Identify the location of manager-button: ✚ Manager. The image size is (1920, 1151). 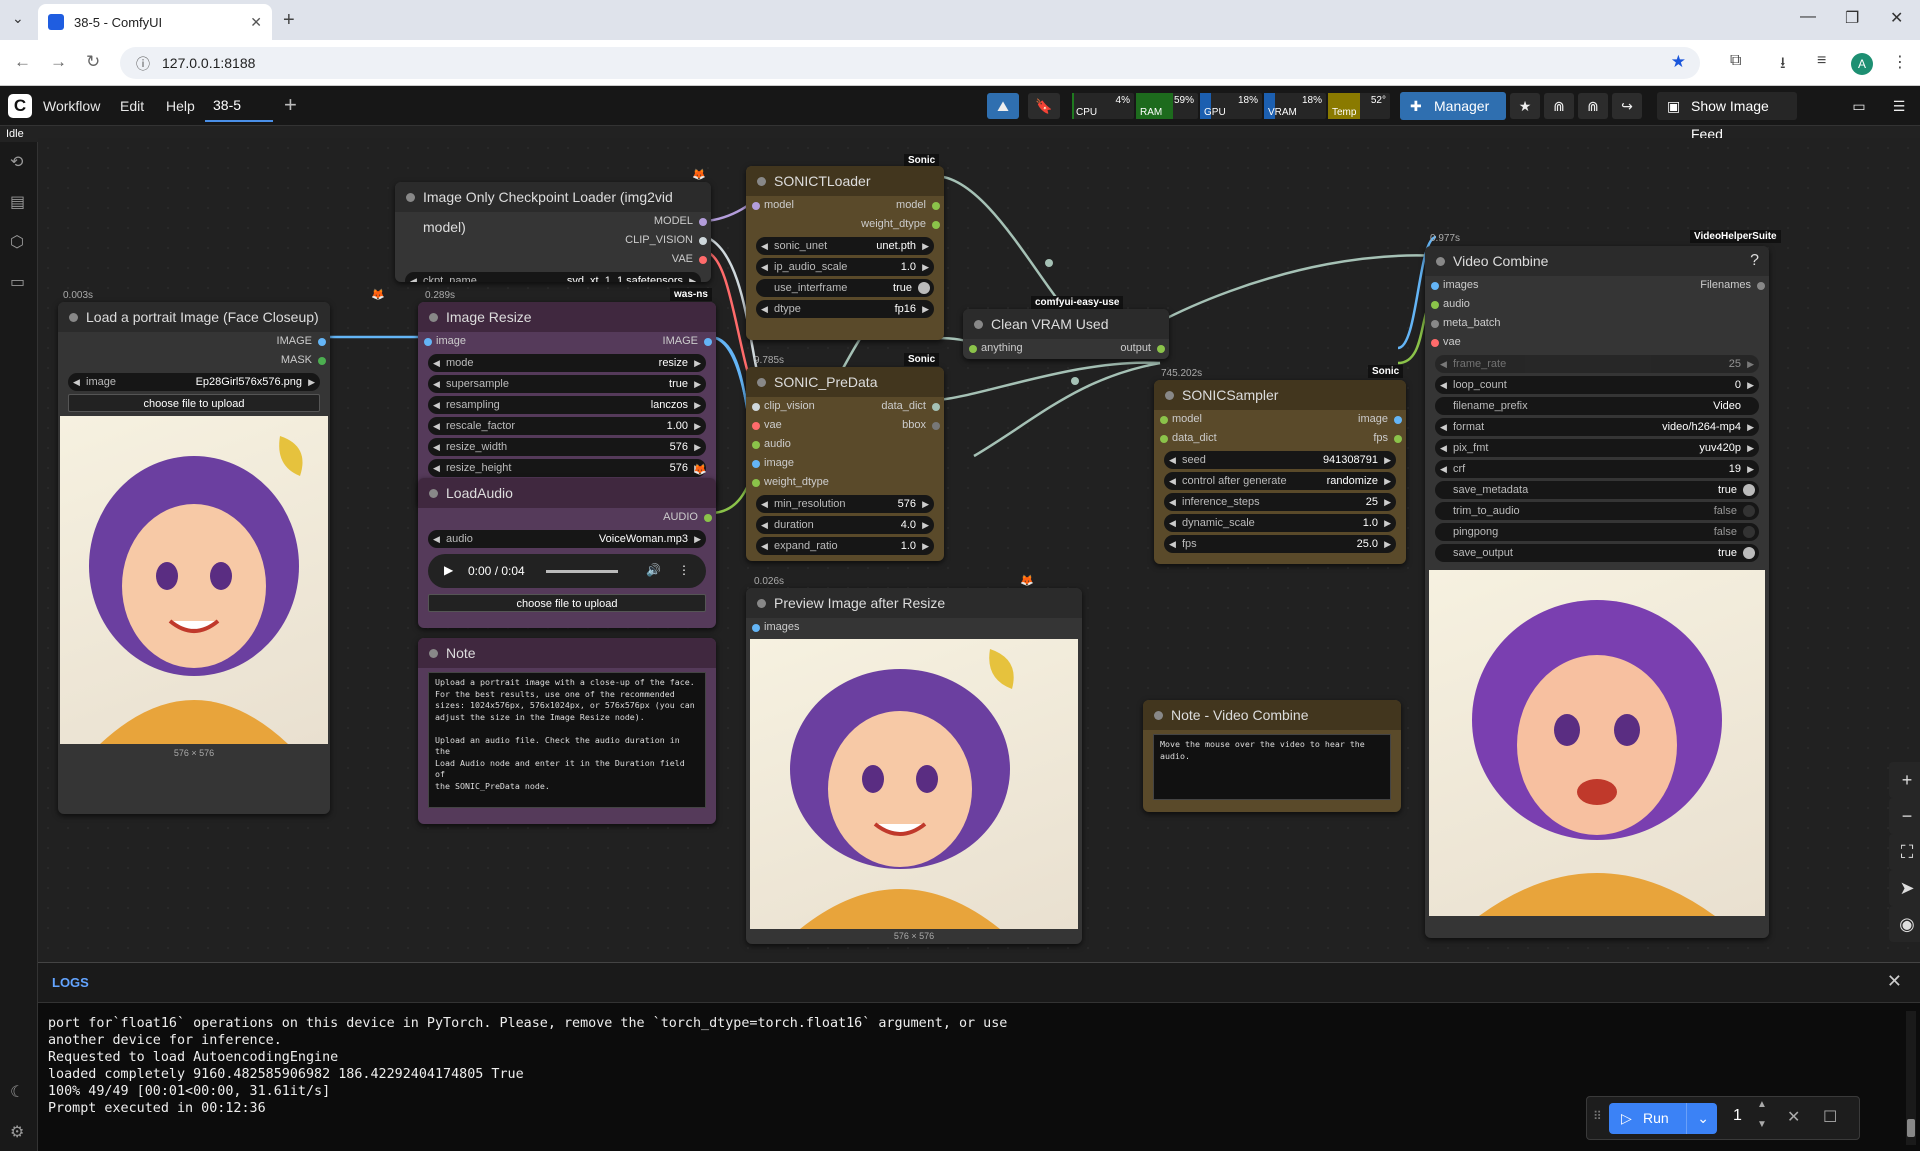
(1453, 106).